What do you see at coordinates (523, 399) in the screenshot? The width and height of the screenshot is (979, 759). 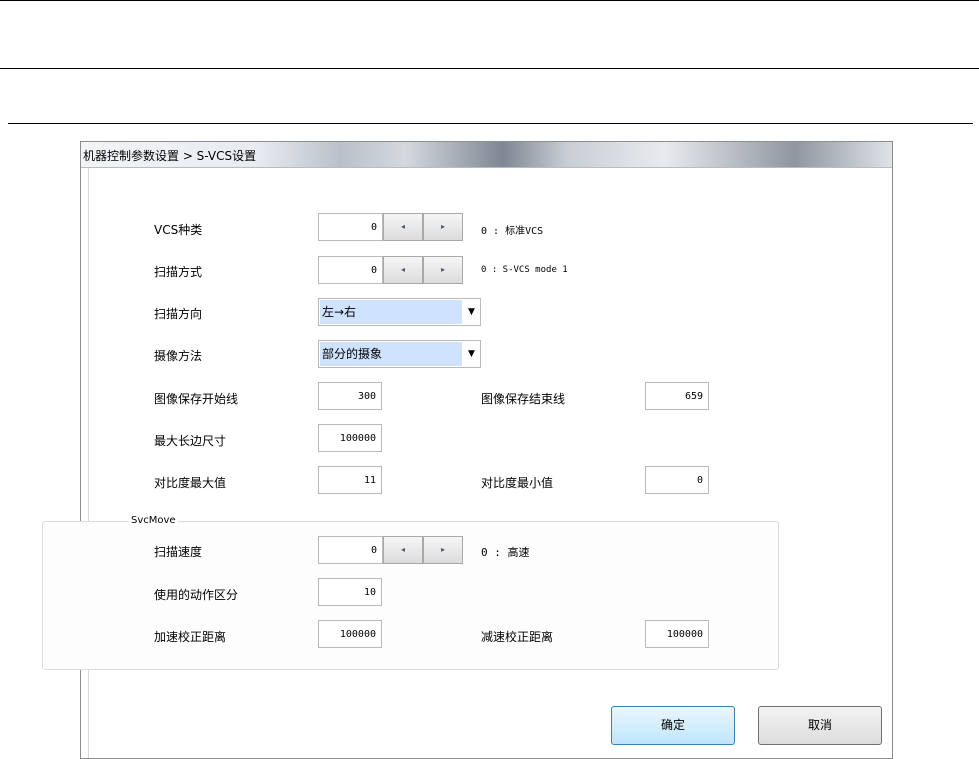 I see `image-save-end-label: 图像保存结束线` at bounding box center [523, 399].